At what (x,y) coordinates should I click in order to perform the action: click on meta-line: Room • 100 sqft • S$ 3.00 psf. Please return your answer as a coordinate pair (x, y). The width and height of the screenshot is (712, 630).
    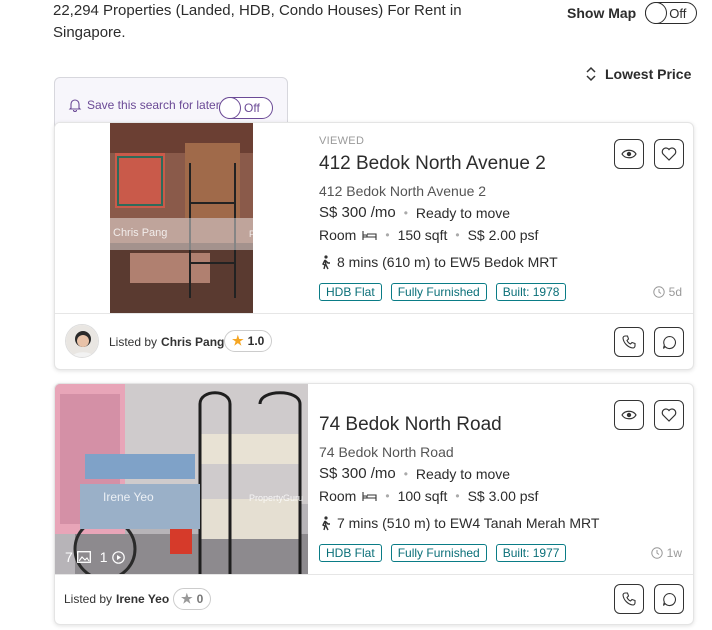
    Looking at the image, I should click on (428, 496).